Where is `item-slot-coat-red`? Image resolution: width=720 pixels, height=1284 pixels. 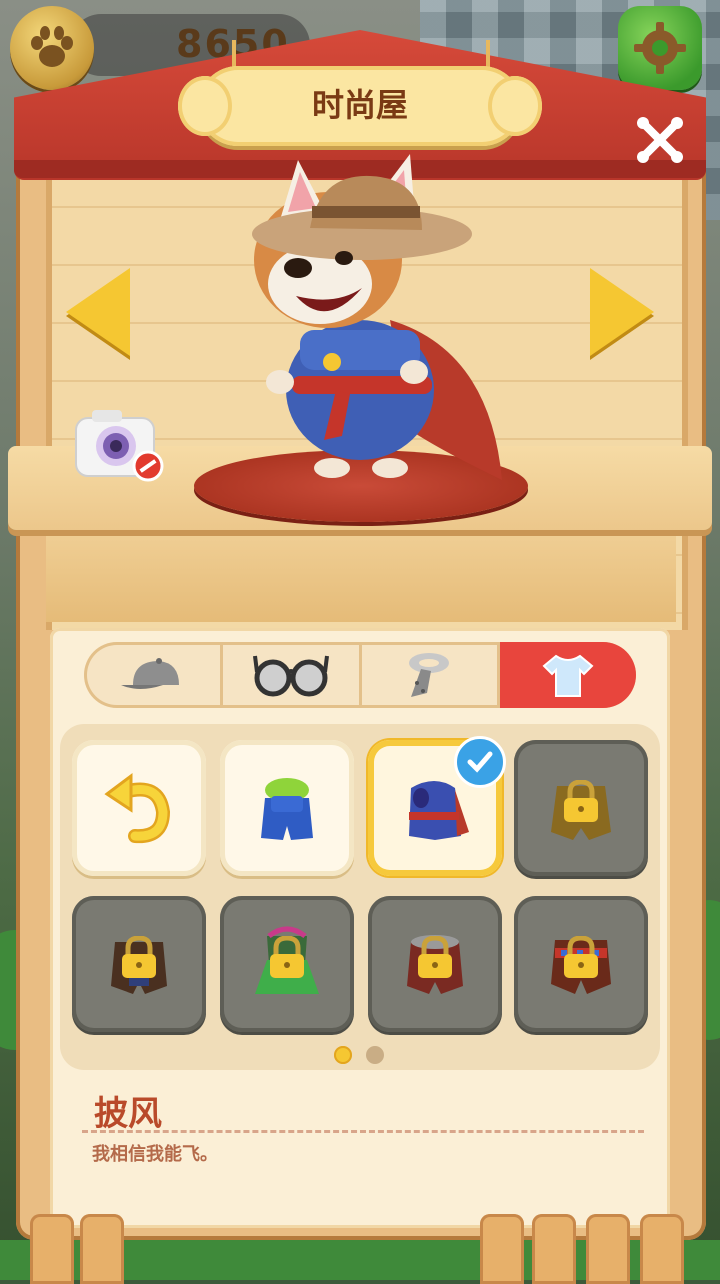 item-slot-coat-red is located at coordinates (435, 964).